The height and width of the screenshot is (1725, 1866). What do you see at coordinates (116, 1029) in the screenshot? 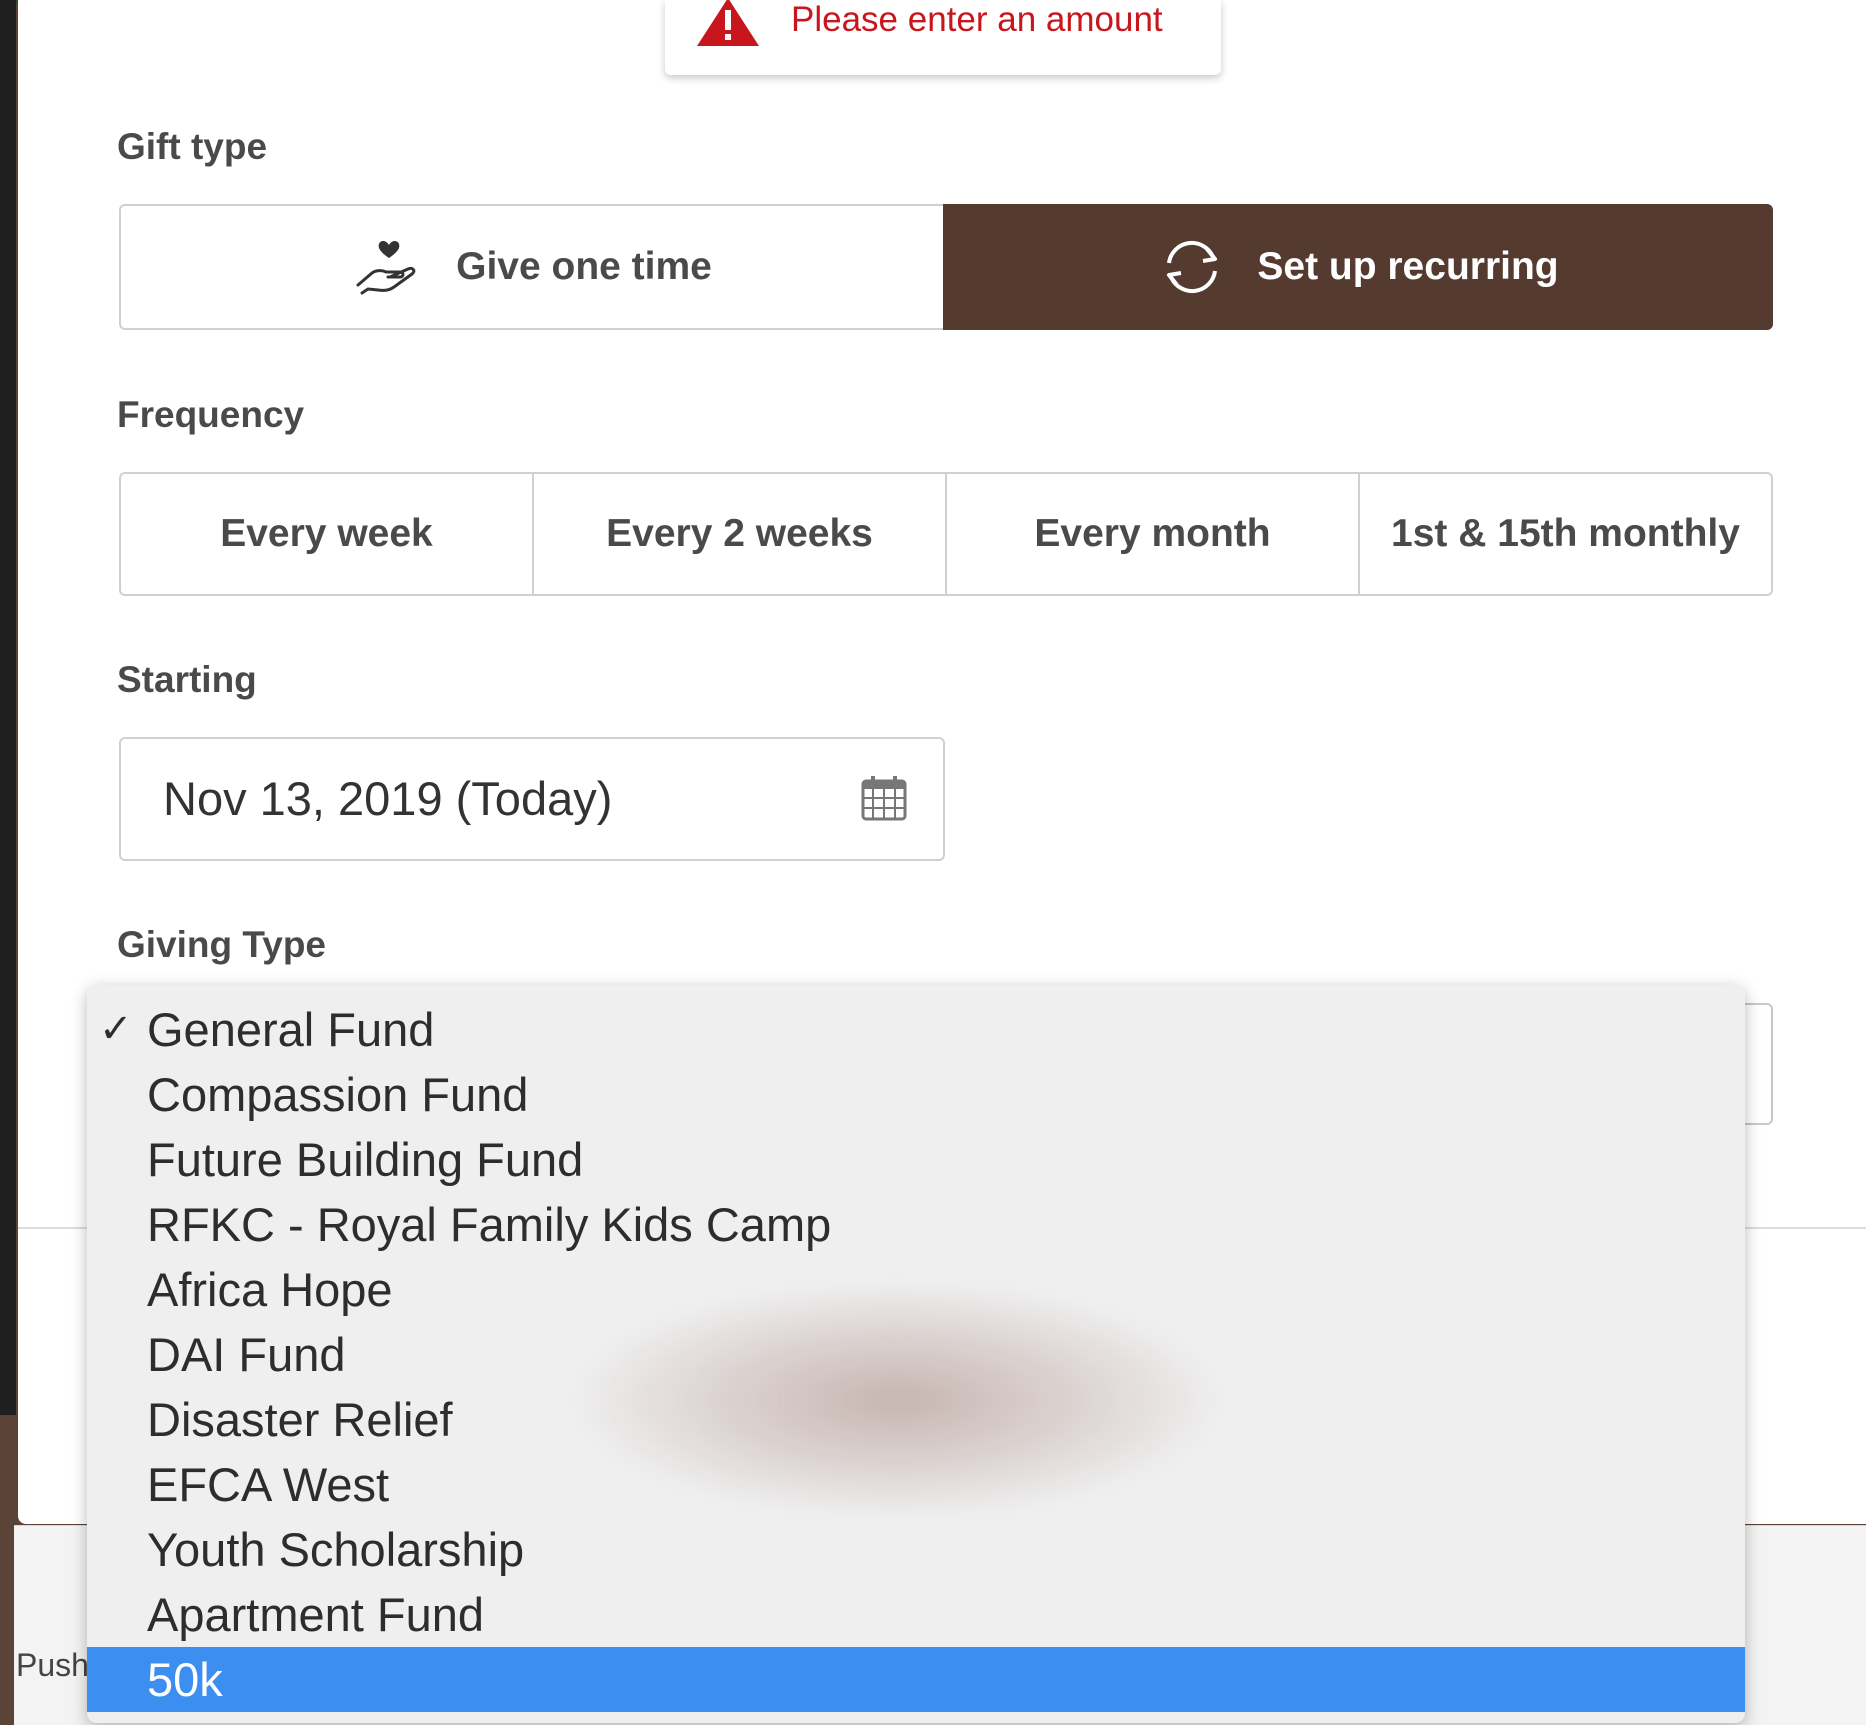
I see `checkmark-icon: ✓` at bounding box center [116, 1029].